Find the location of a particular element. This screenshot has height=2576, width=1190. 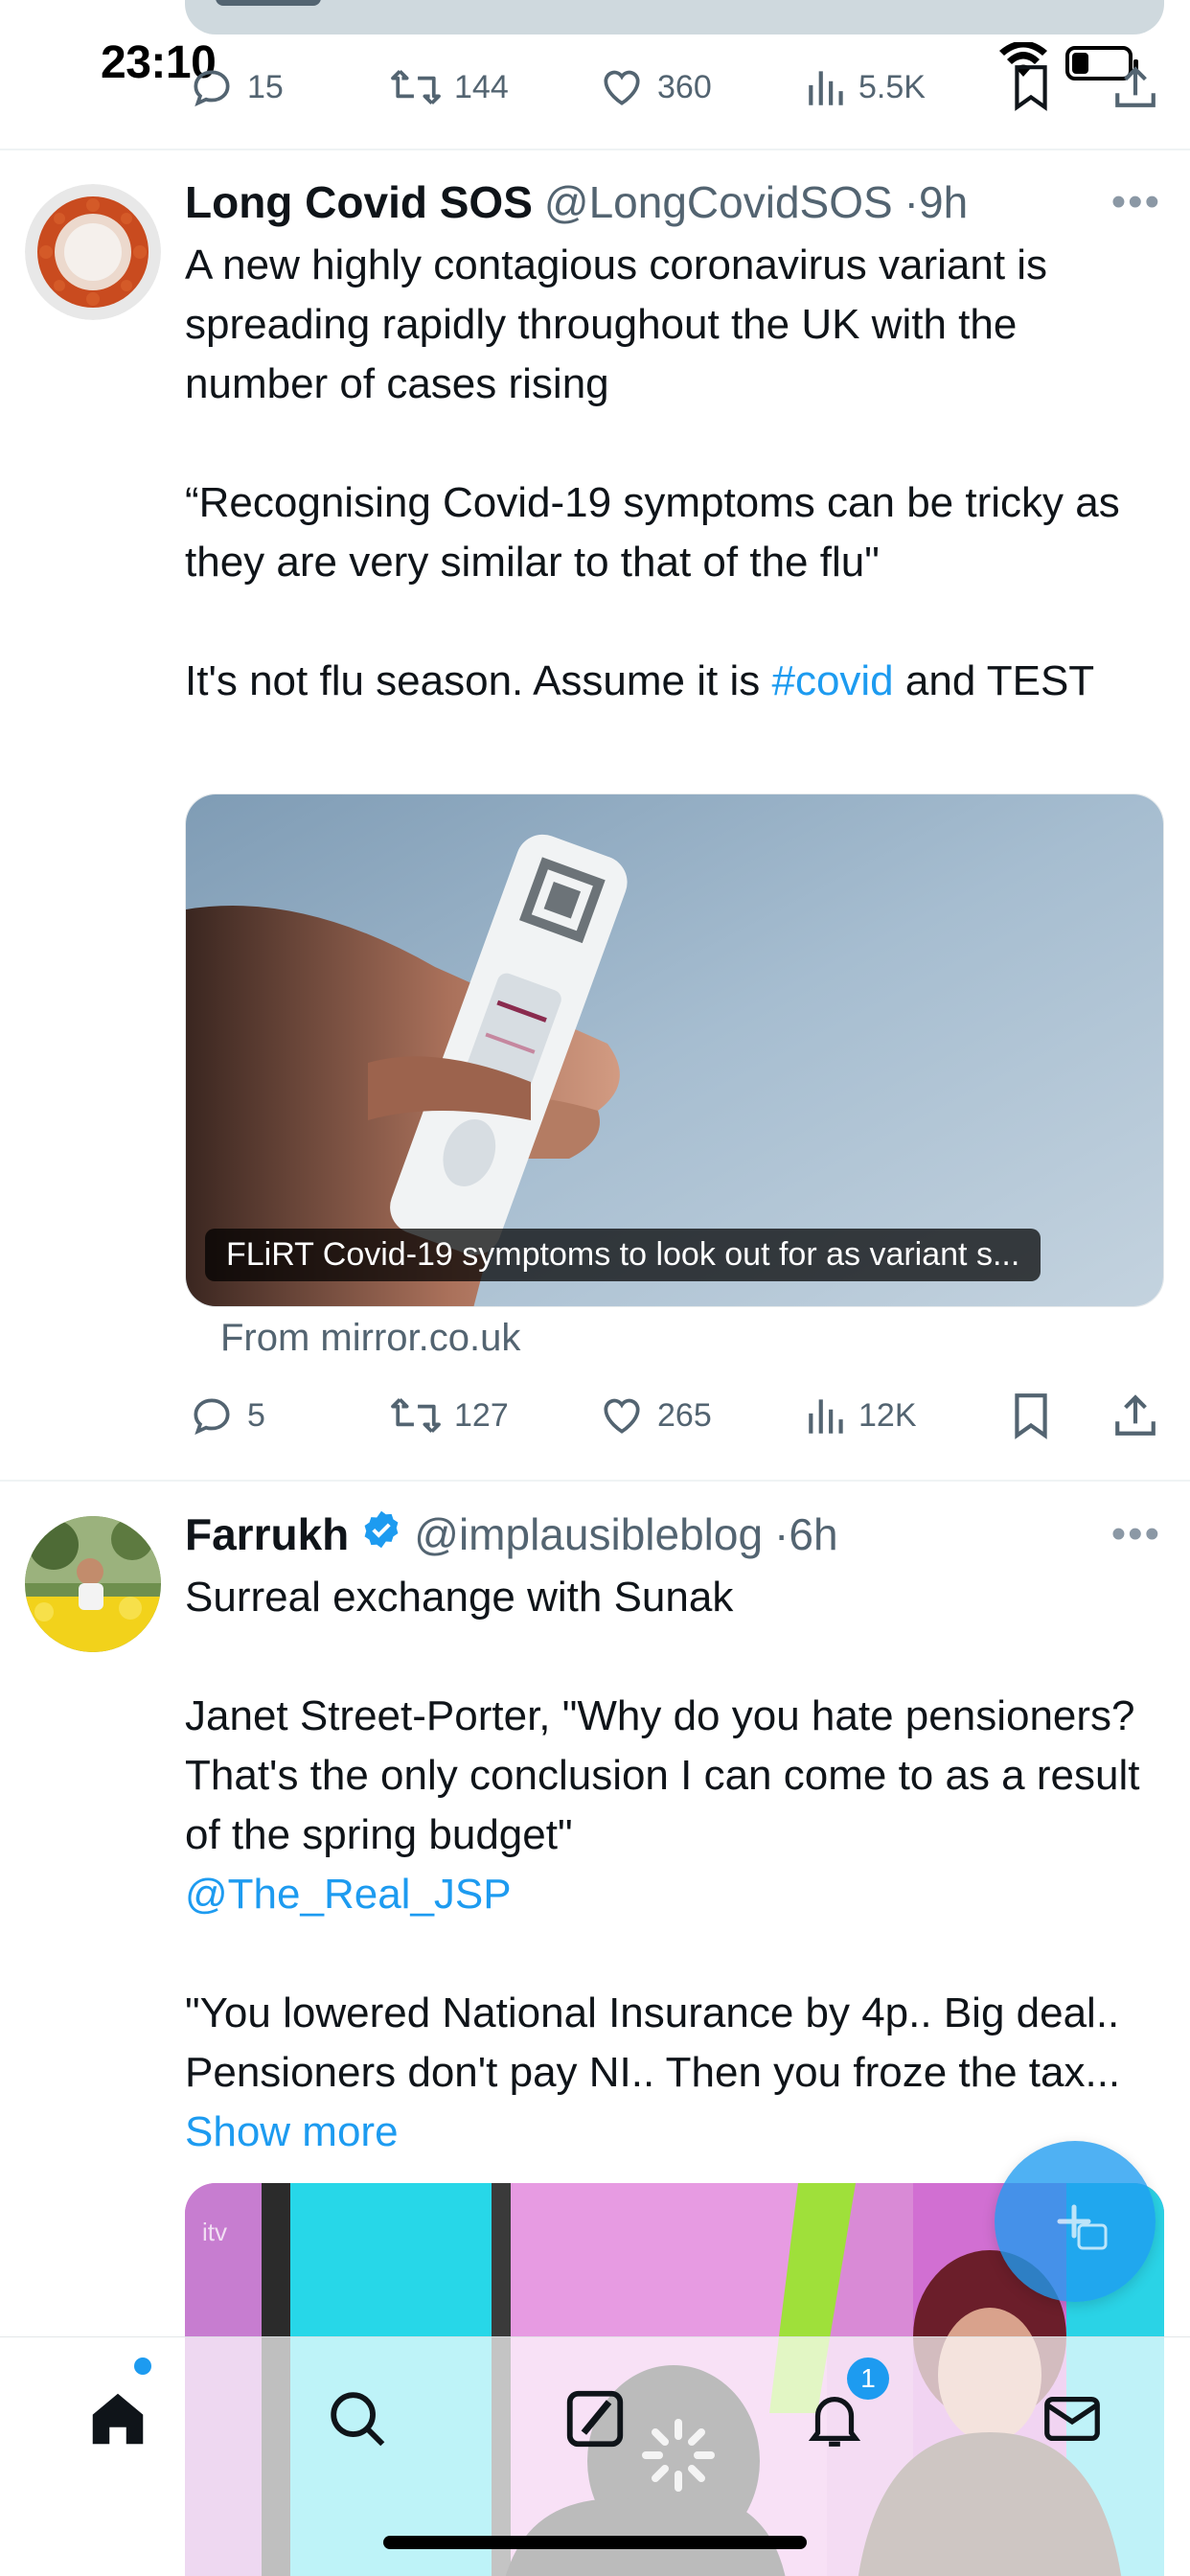

home-unread-dot is located at coordinates (143, 2366).